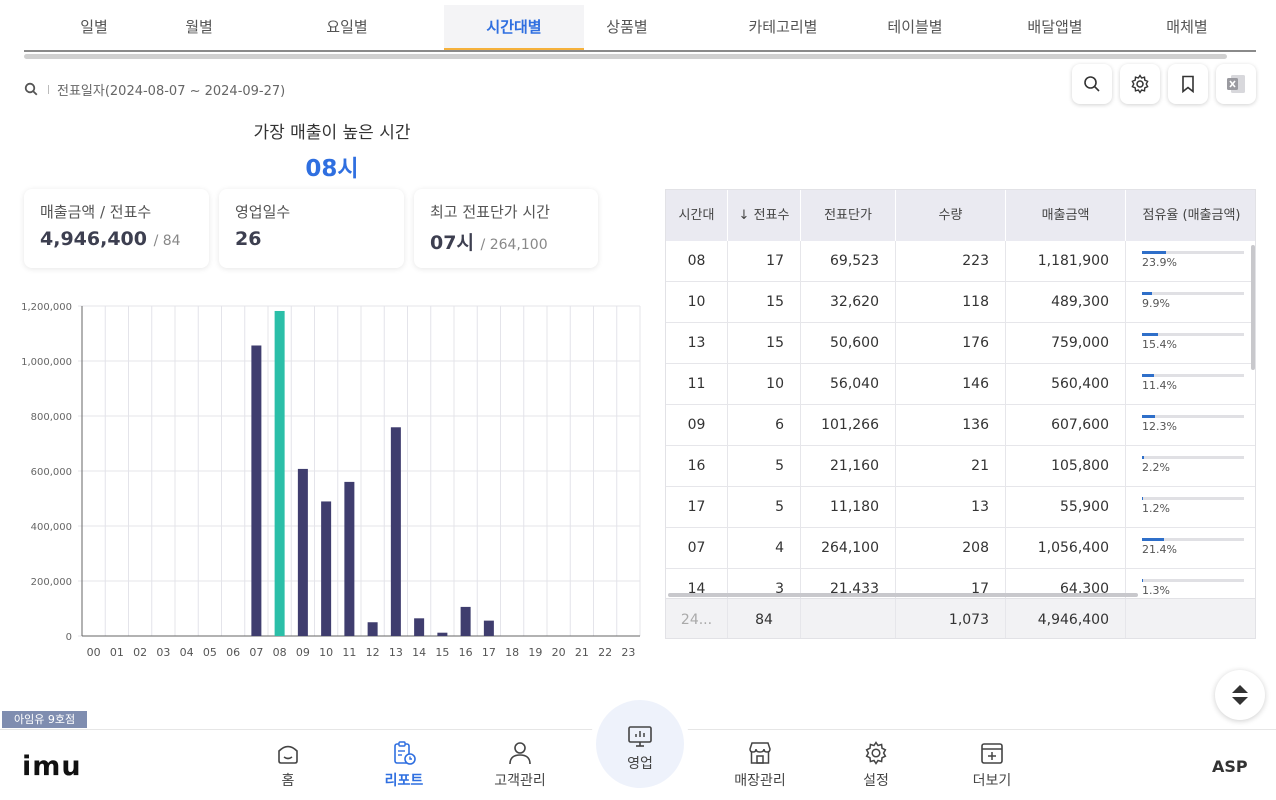 This screenshot has height=800, width=1276. What do you see at coordinates (1190, 261) in the screenshot?
I see `cell-share: 23.9%` at bounding box center [1190, 261].